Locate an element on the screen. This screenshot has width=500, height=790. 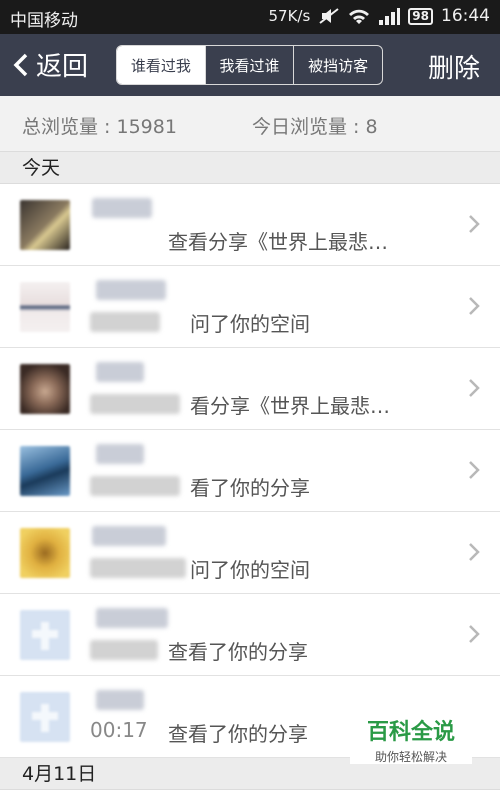
back-button: 返回 is located at coordinates (50, 64).